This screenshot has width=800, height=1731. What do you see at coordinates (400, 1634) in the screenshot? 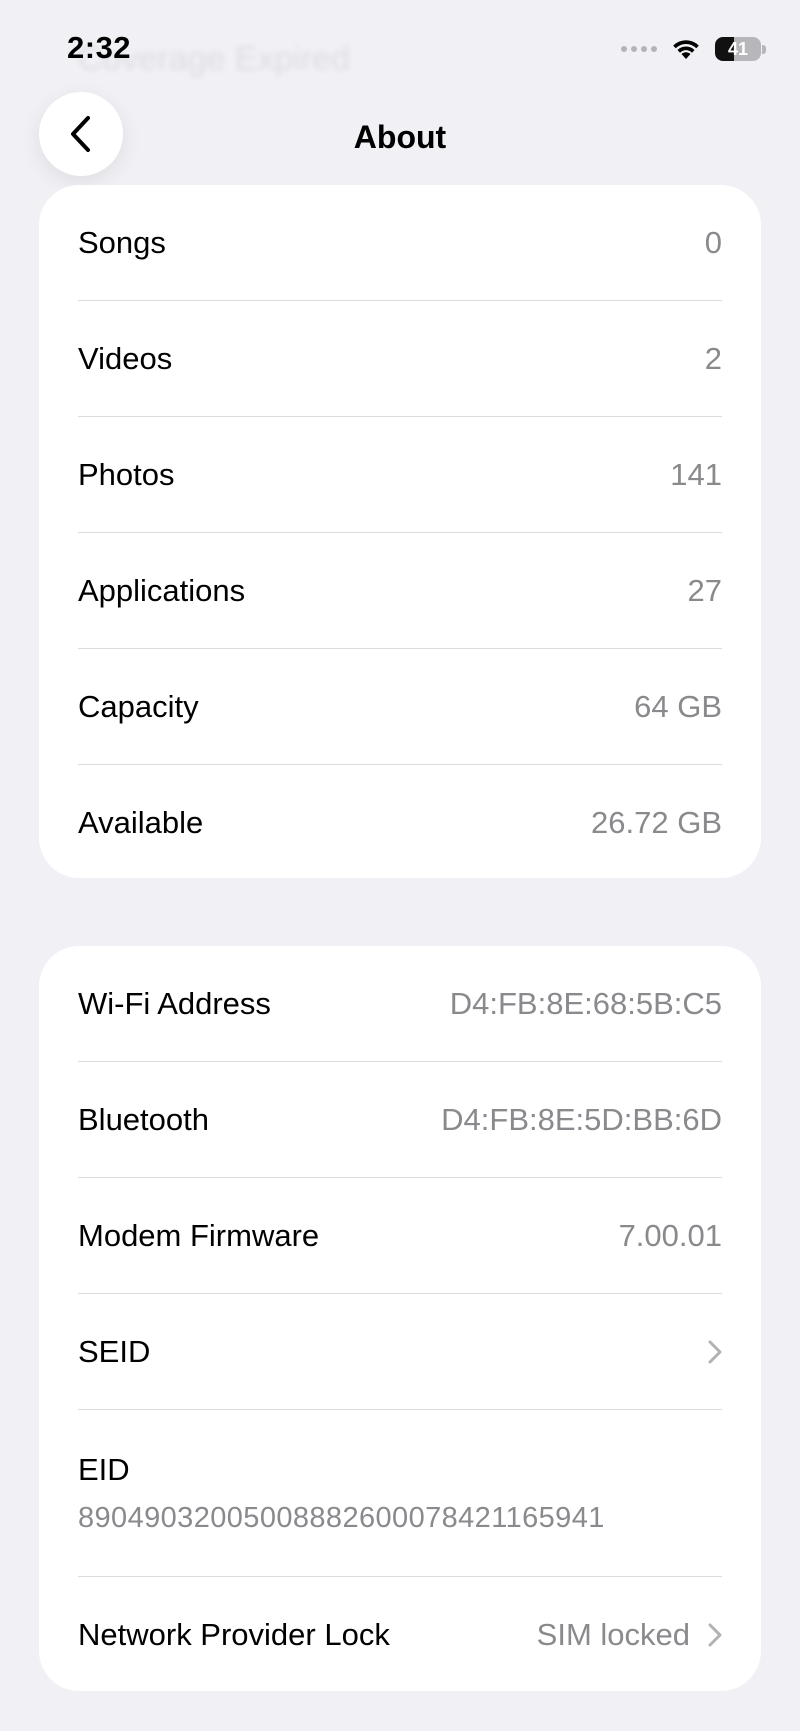
I see `network-provider-lock-row: Network Provider Lock SIM locked` at bounding box center [400, 1634].